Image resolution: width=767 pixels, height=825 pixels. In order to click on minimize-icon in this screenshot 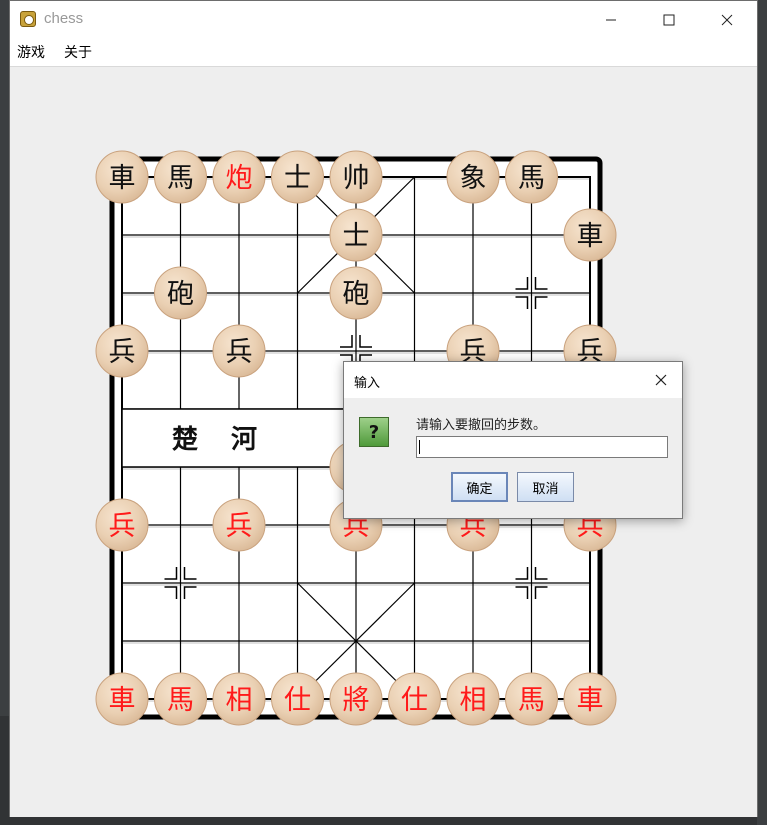, I will do `click(611, 19)`.